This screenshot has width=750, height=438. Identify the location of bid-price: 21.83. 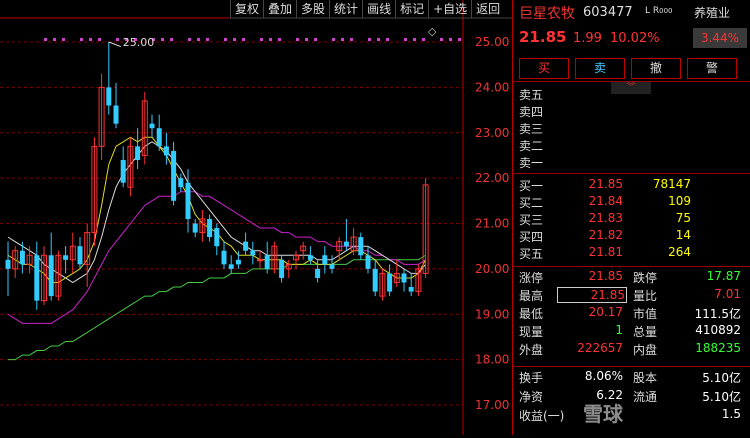
(605, 218).